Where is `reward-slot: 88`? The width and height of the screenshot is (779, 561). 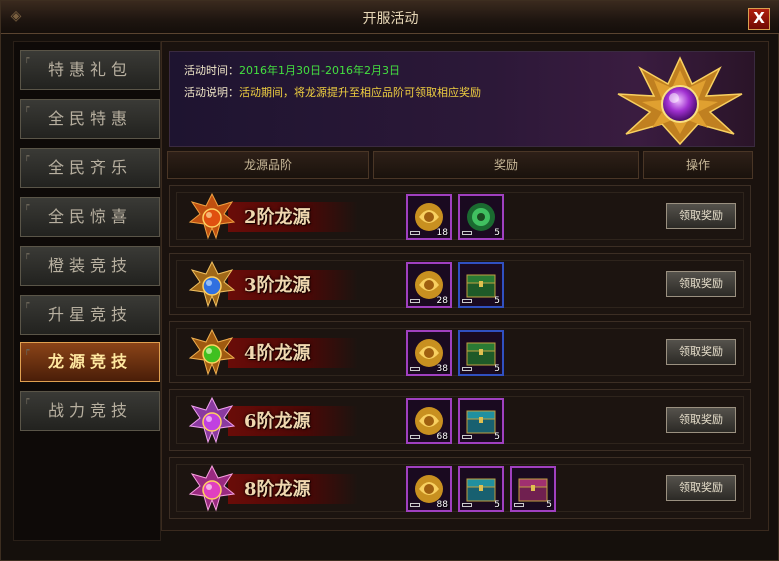
reward-slot: 88 is located at coordinates (429, 489).